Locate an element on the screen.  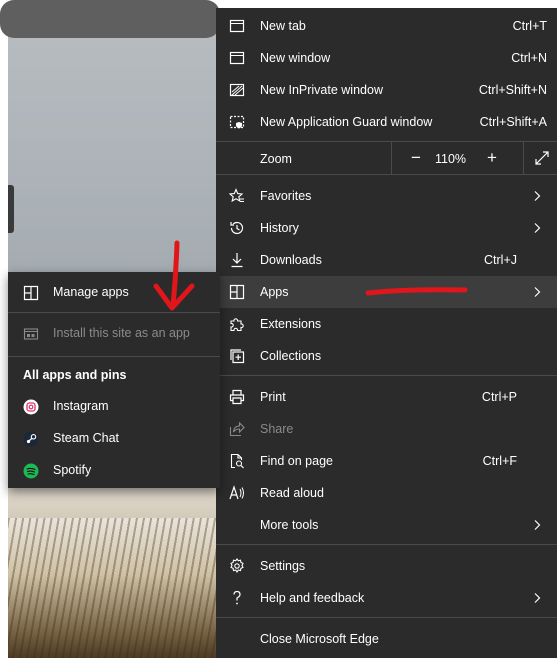
menu-item-label: Apps is located at coordinates (274, 292).